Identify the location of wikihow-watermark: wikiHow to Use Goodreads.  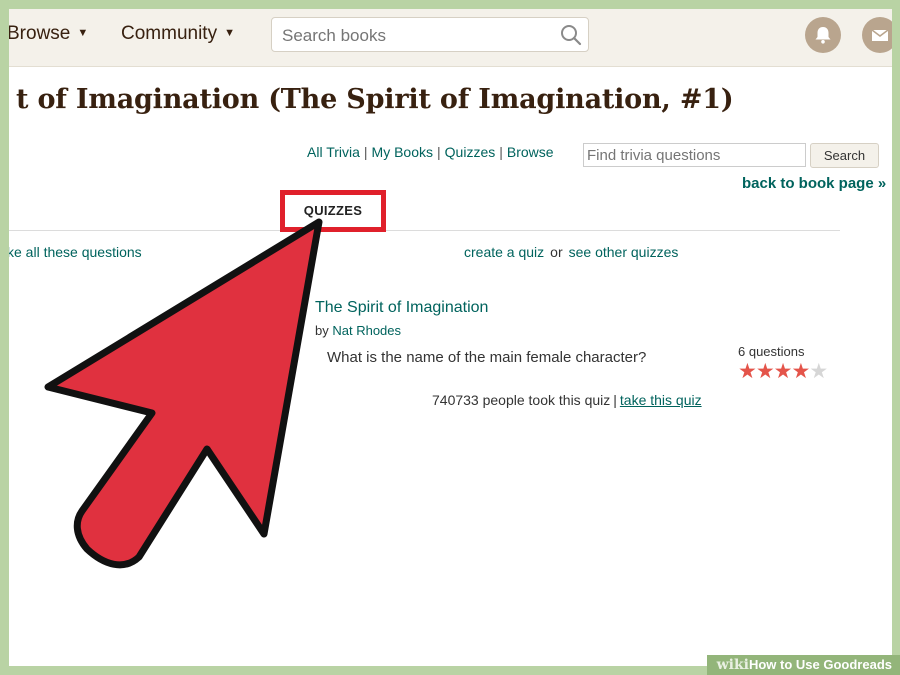
(803, 665).